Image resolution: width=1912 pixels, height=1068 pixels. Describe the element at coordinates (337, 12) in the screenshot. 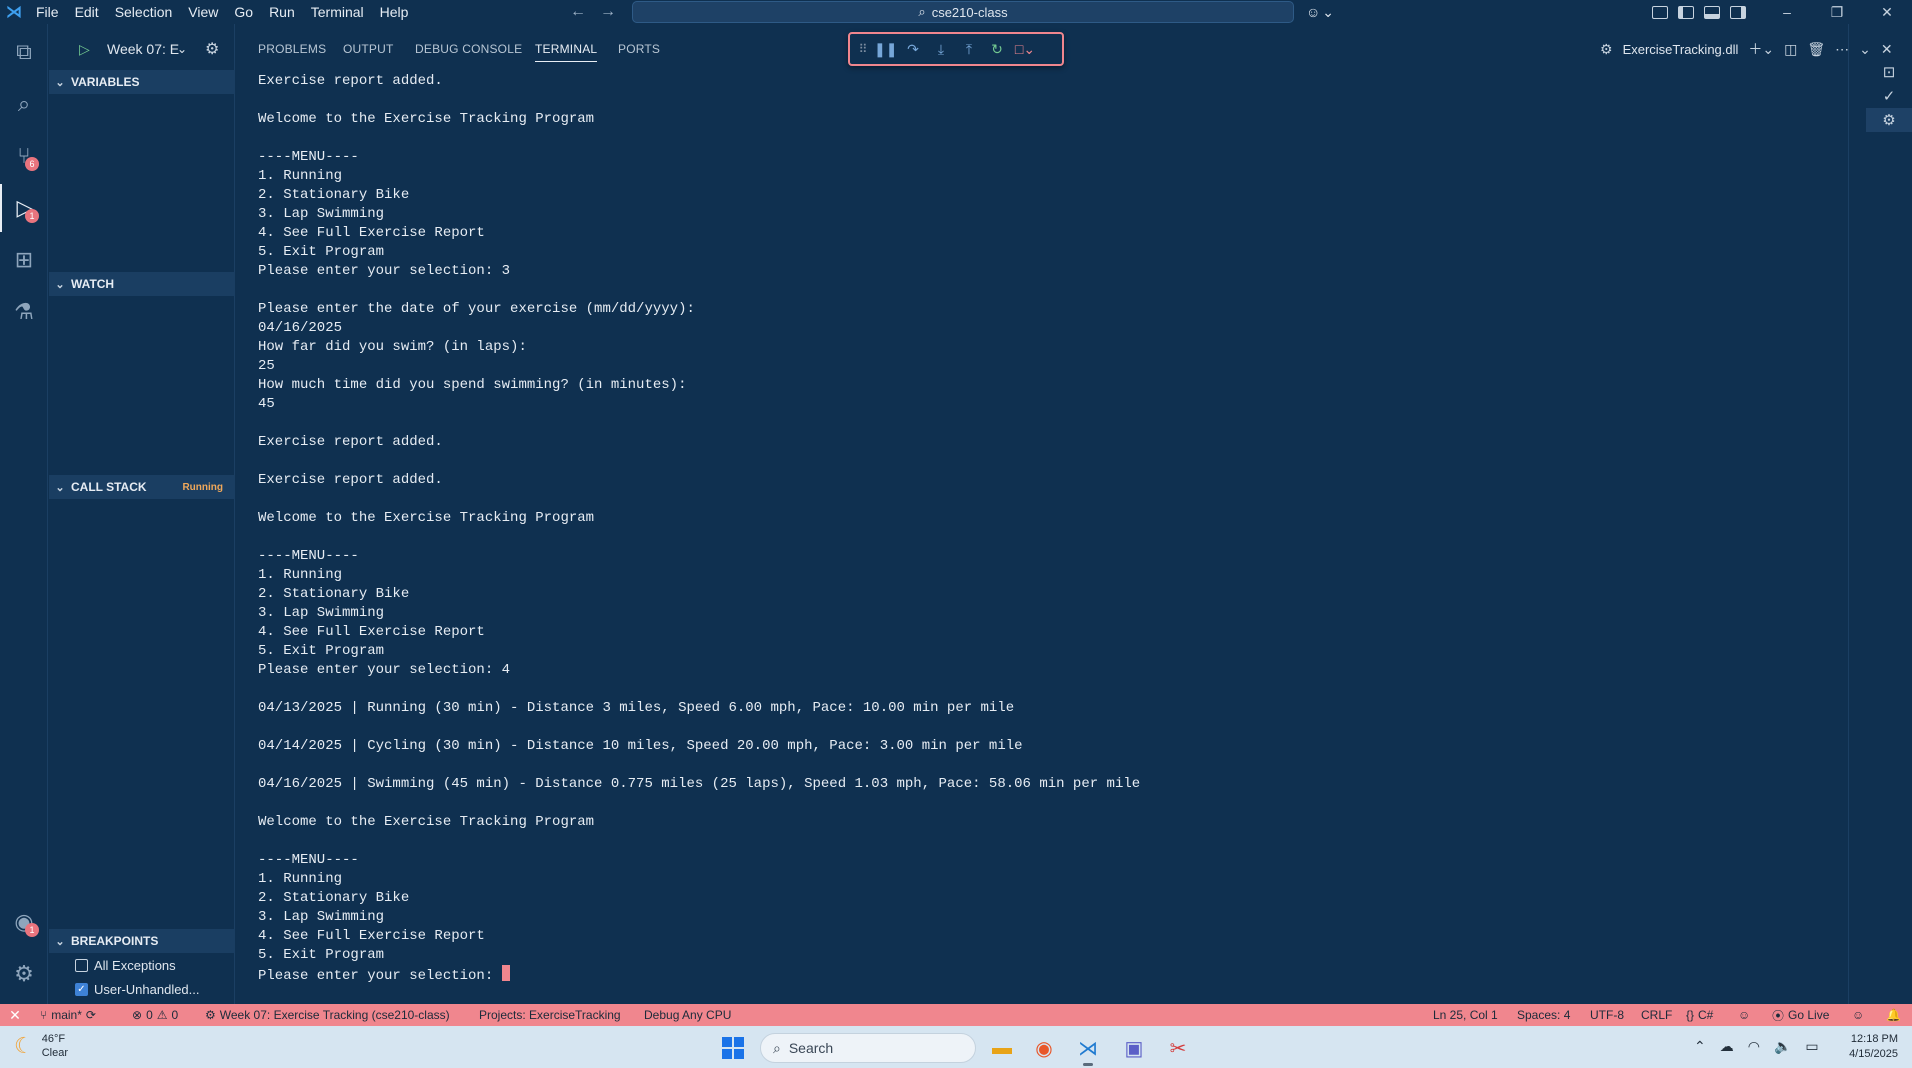

I see `menu-terminal: Terminal` at that location.